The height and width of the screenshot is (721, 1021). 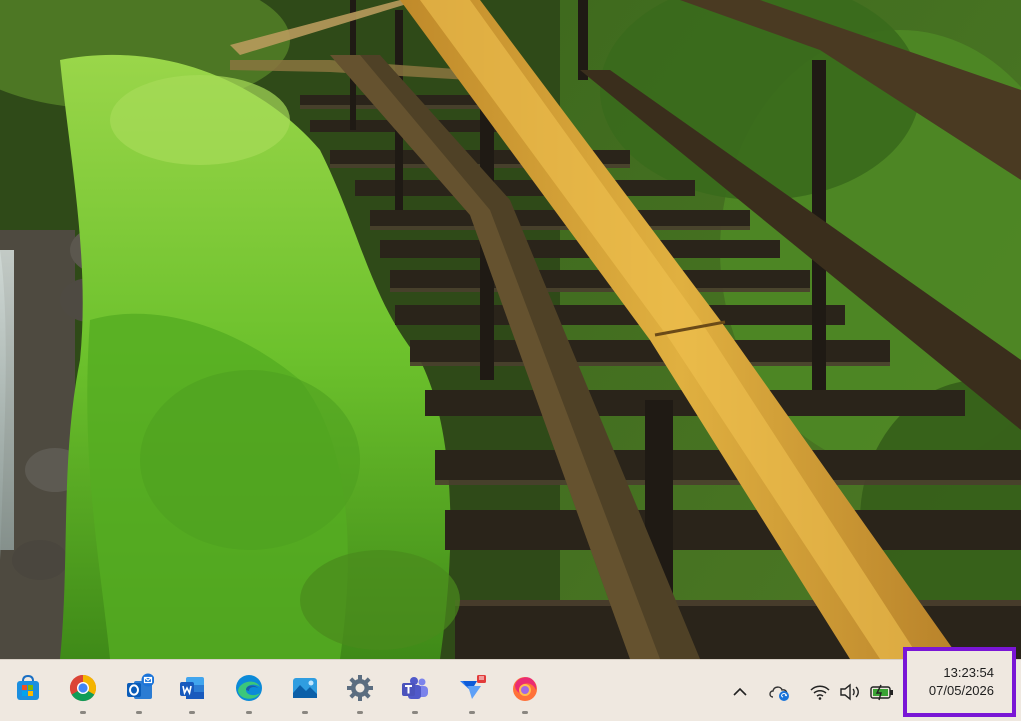 What do you see at coordinates (140, 686) in the screenshot?
I see `outlook-icon` at bounding box center [140, 686].